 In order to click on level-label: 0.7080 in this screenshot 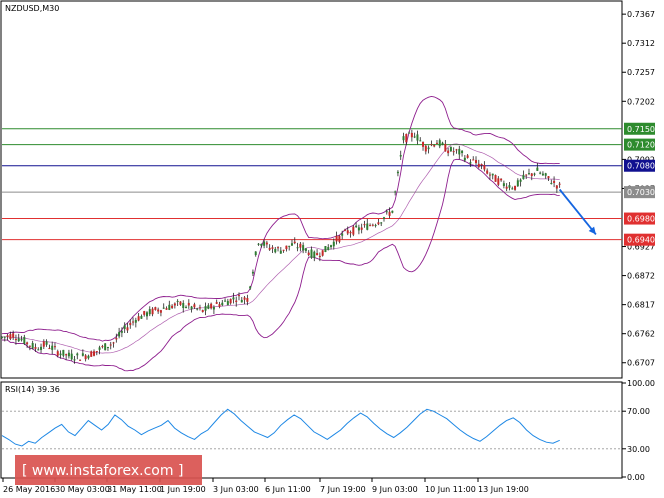, I will do `click(641, 166)`.